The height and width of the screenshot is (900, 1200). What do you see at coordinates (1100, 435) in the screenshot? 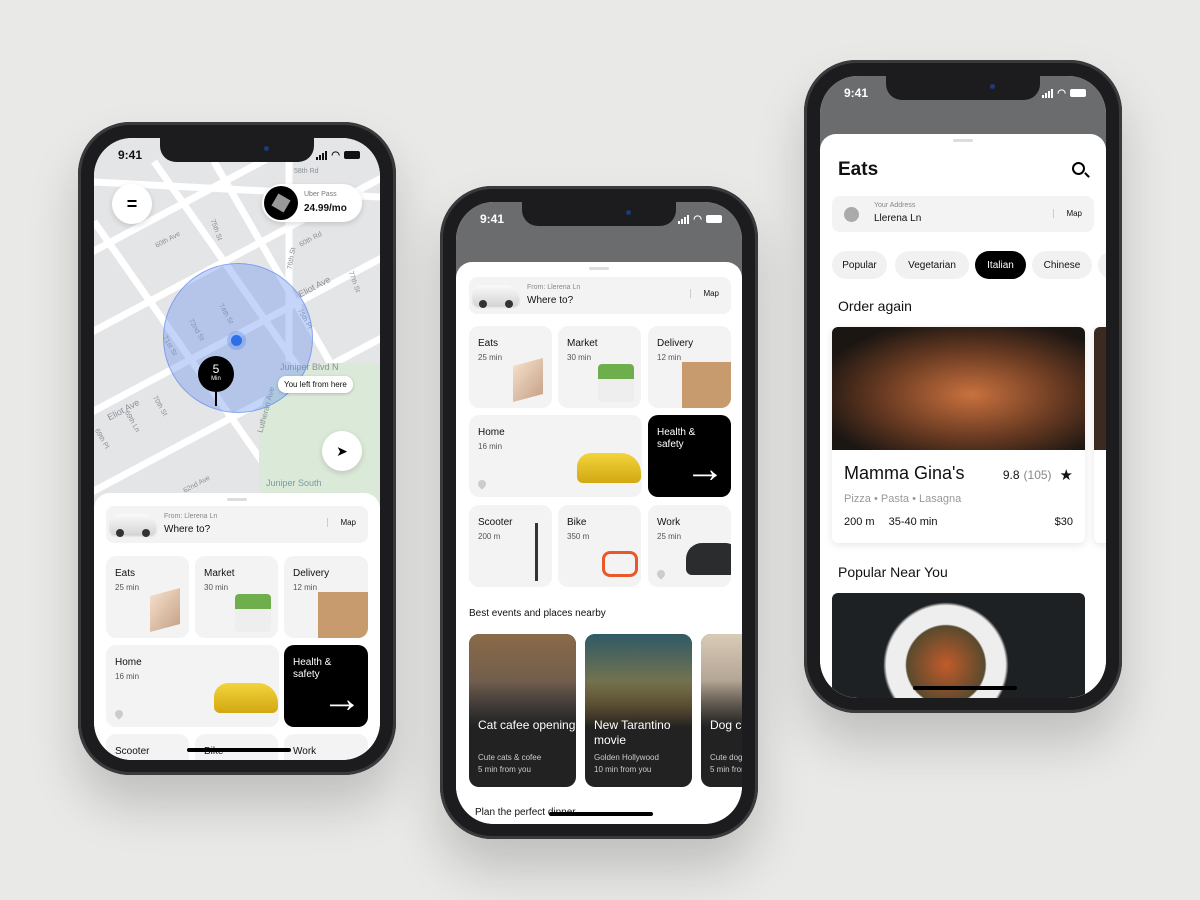
I see `restaurant-card-peek` at bounding box center [1100, 435].